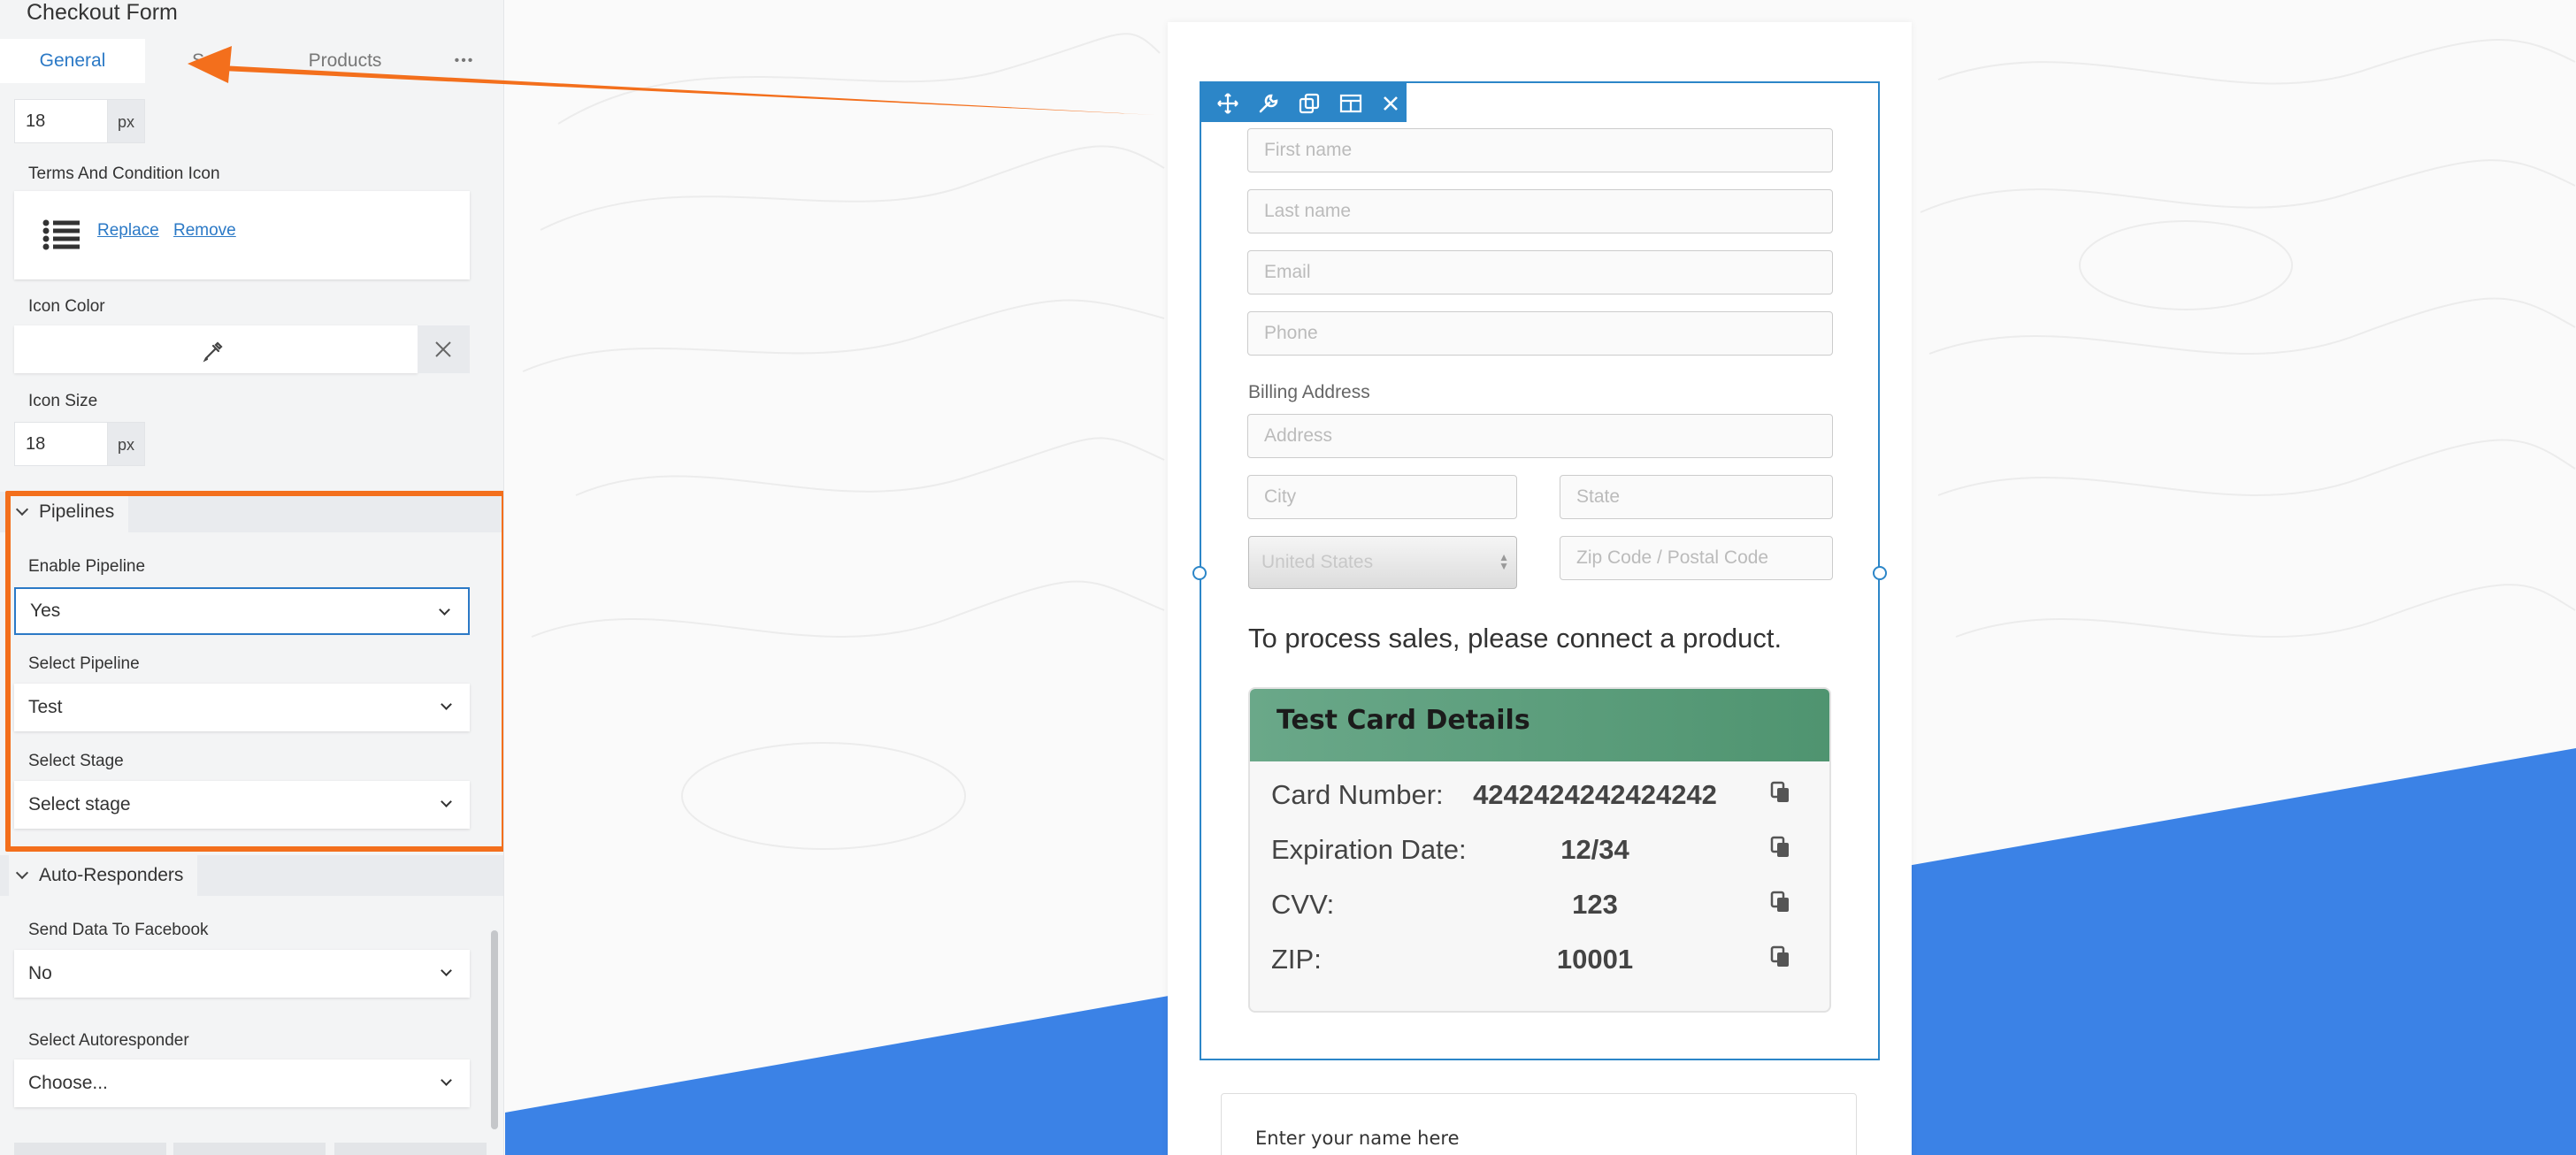 The width and height of the screenshot is (2576, 1155). Describe the element at coordinates (126, 444) in the screenshot. I see `icon-size-unit: px` at that location.